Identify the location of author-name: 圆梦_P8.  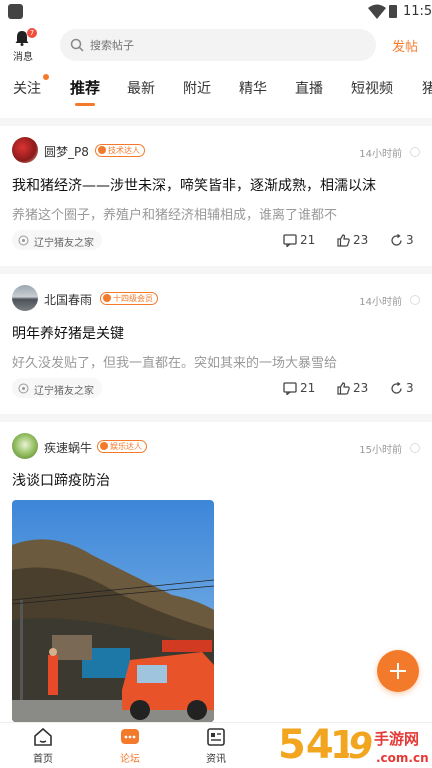
(66, 151).